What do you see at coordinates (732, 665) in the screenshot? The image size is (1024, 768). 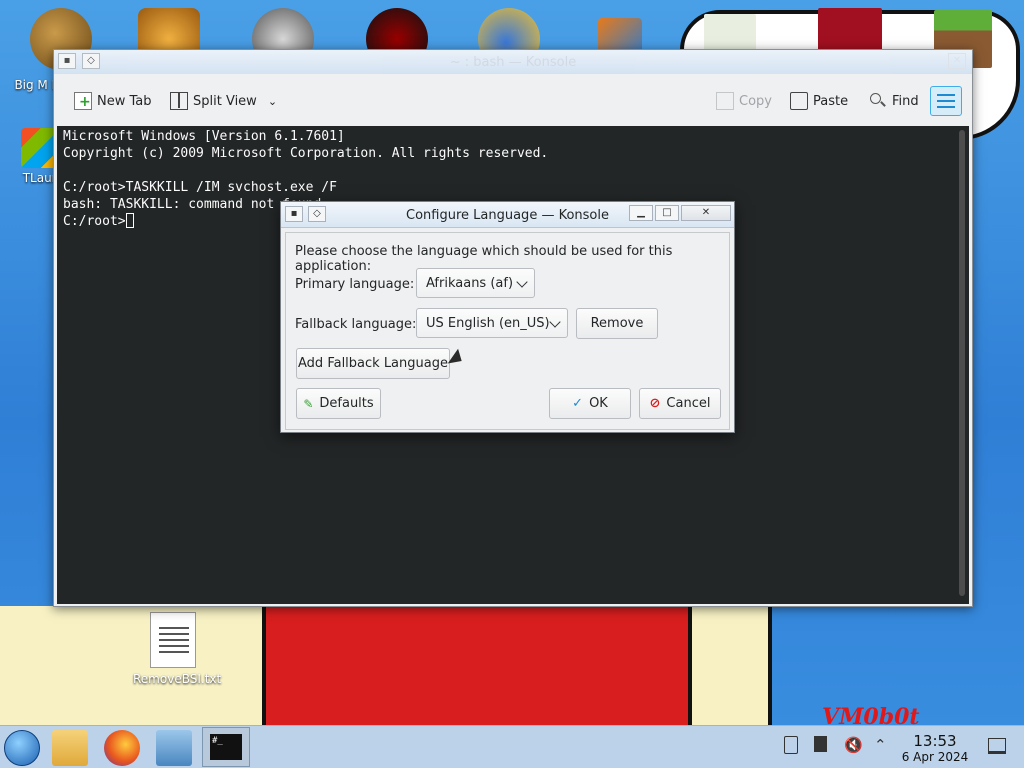 I see `wallpaper-cream-right` at bounding box center [732, 665].